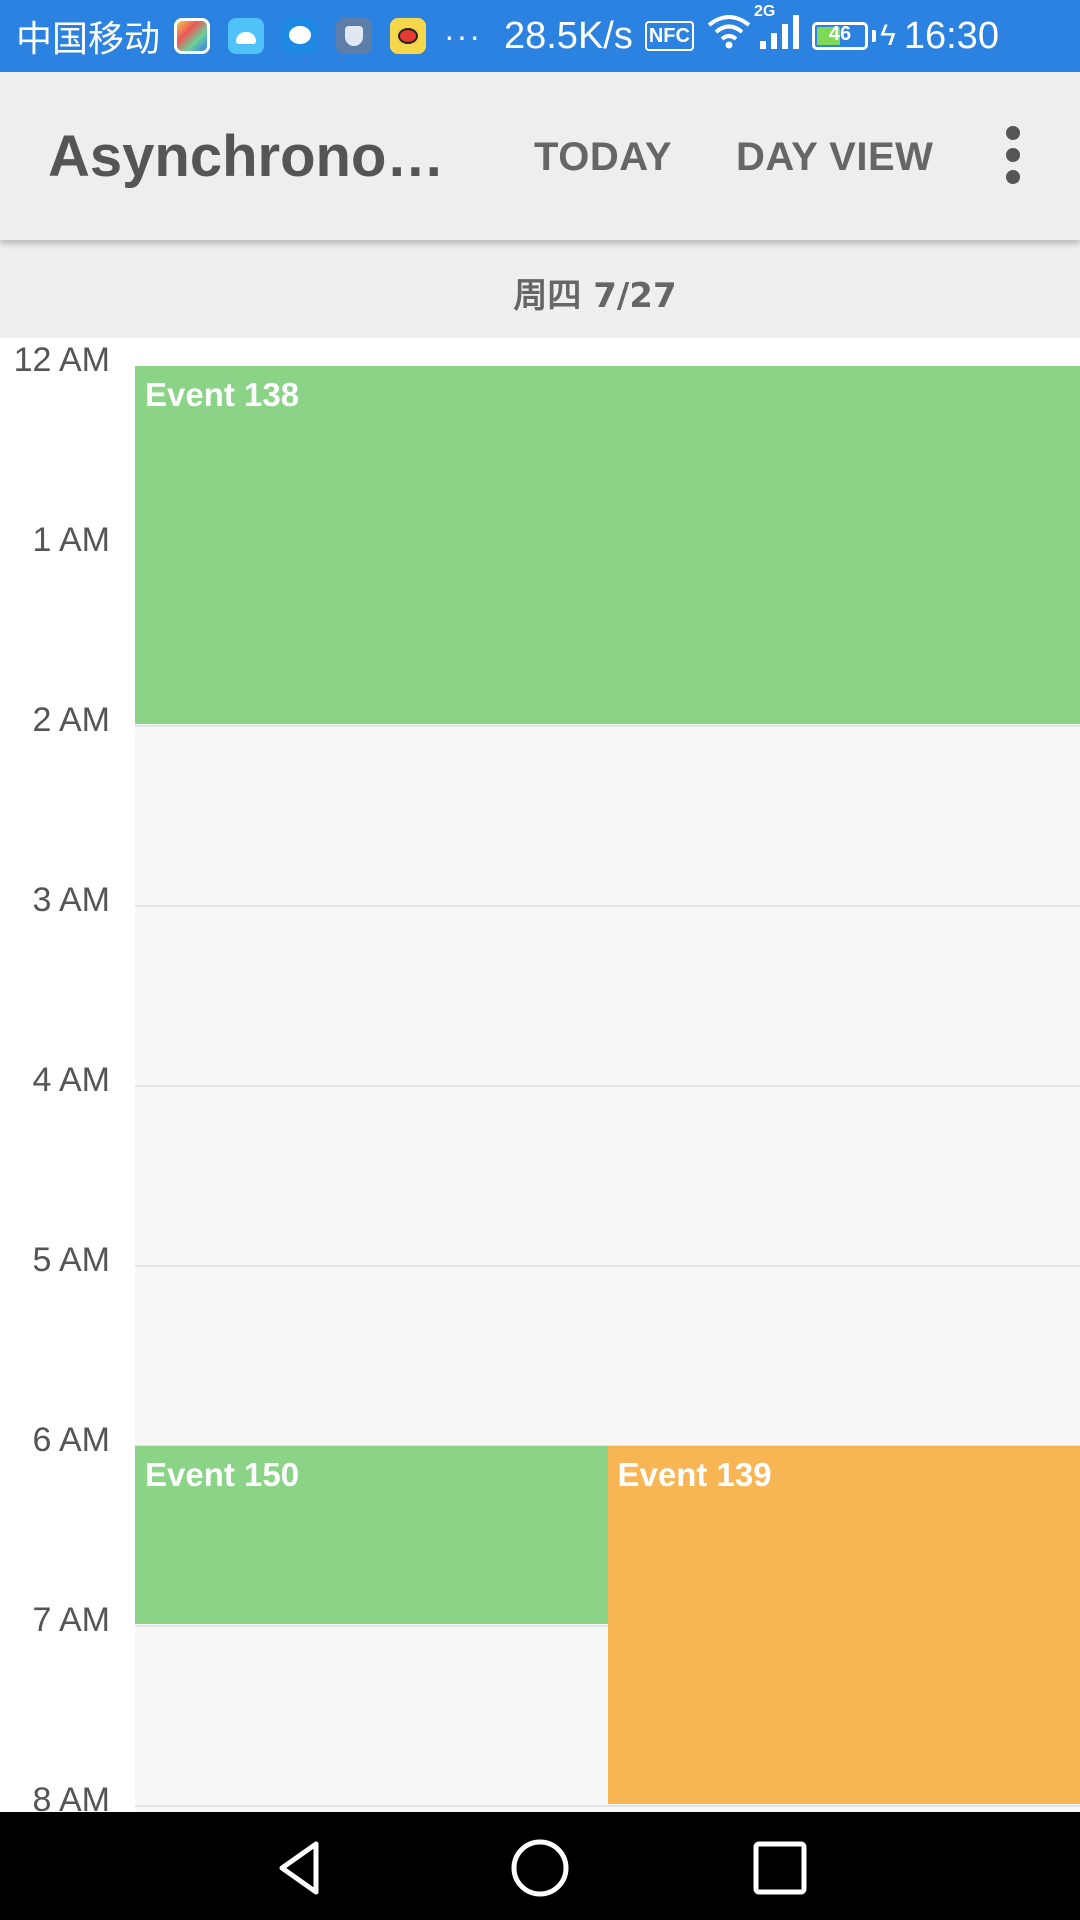 The height and width of the screenshot is (1920, 1080). Describe the element at coordinates (463, 35) in the screenshot. I see `more-notifications-icon: ···` at that location.